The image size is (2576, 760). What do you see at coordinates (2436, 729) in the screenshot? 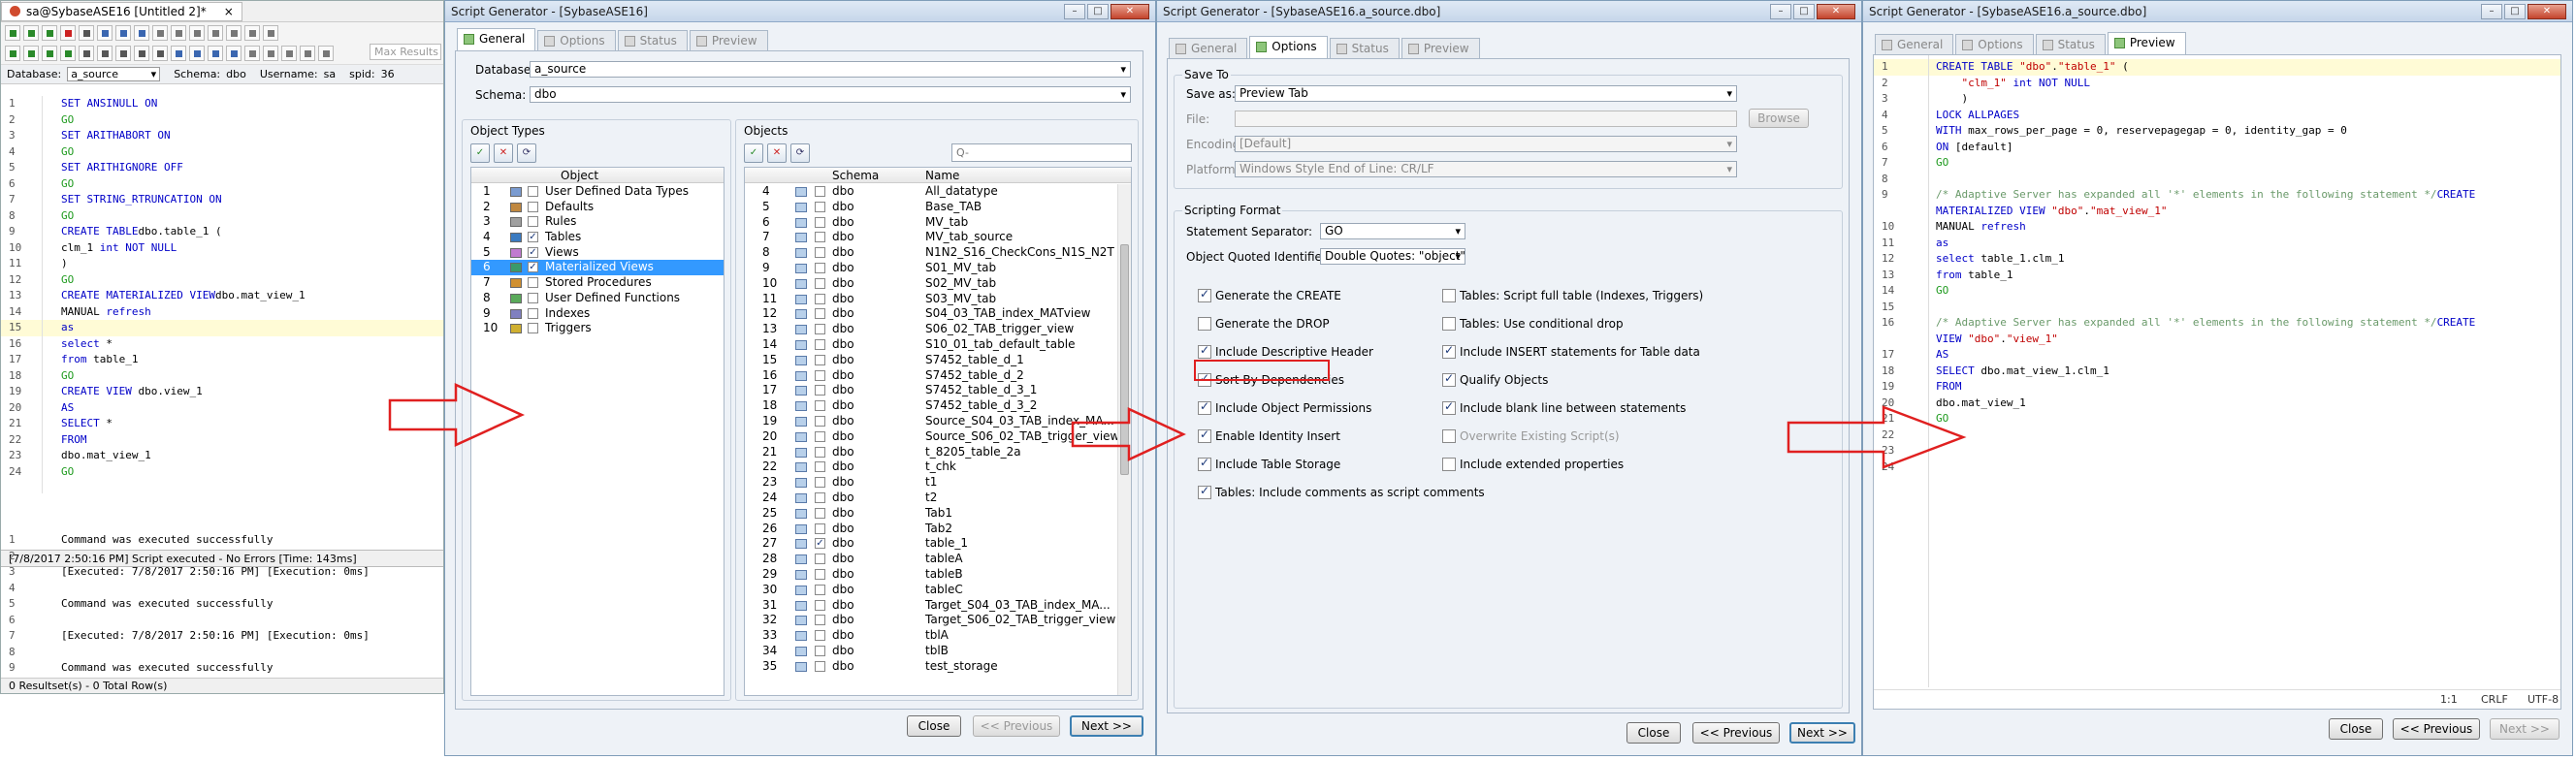
I see `previous-button: << Previous` at bounding box center [2436, 729].